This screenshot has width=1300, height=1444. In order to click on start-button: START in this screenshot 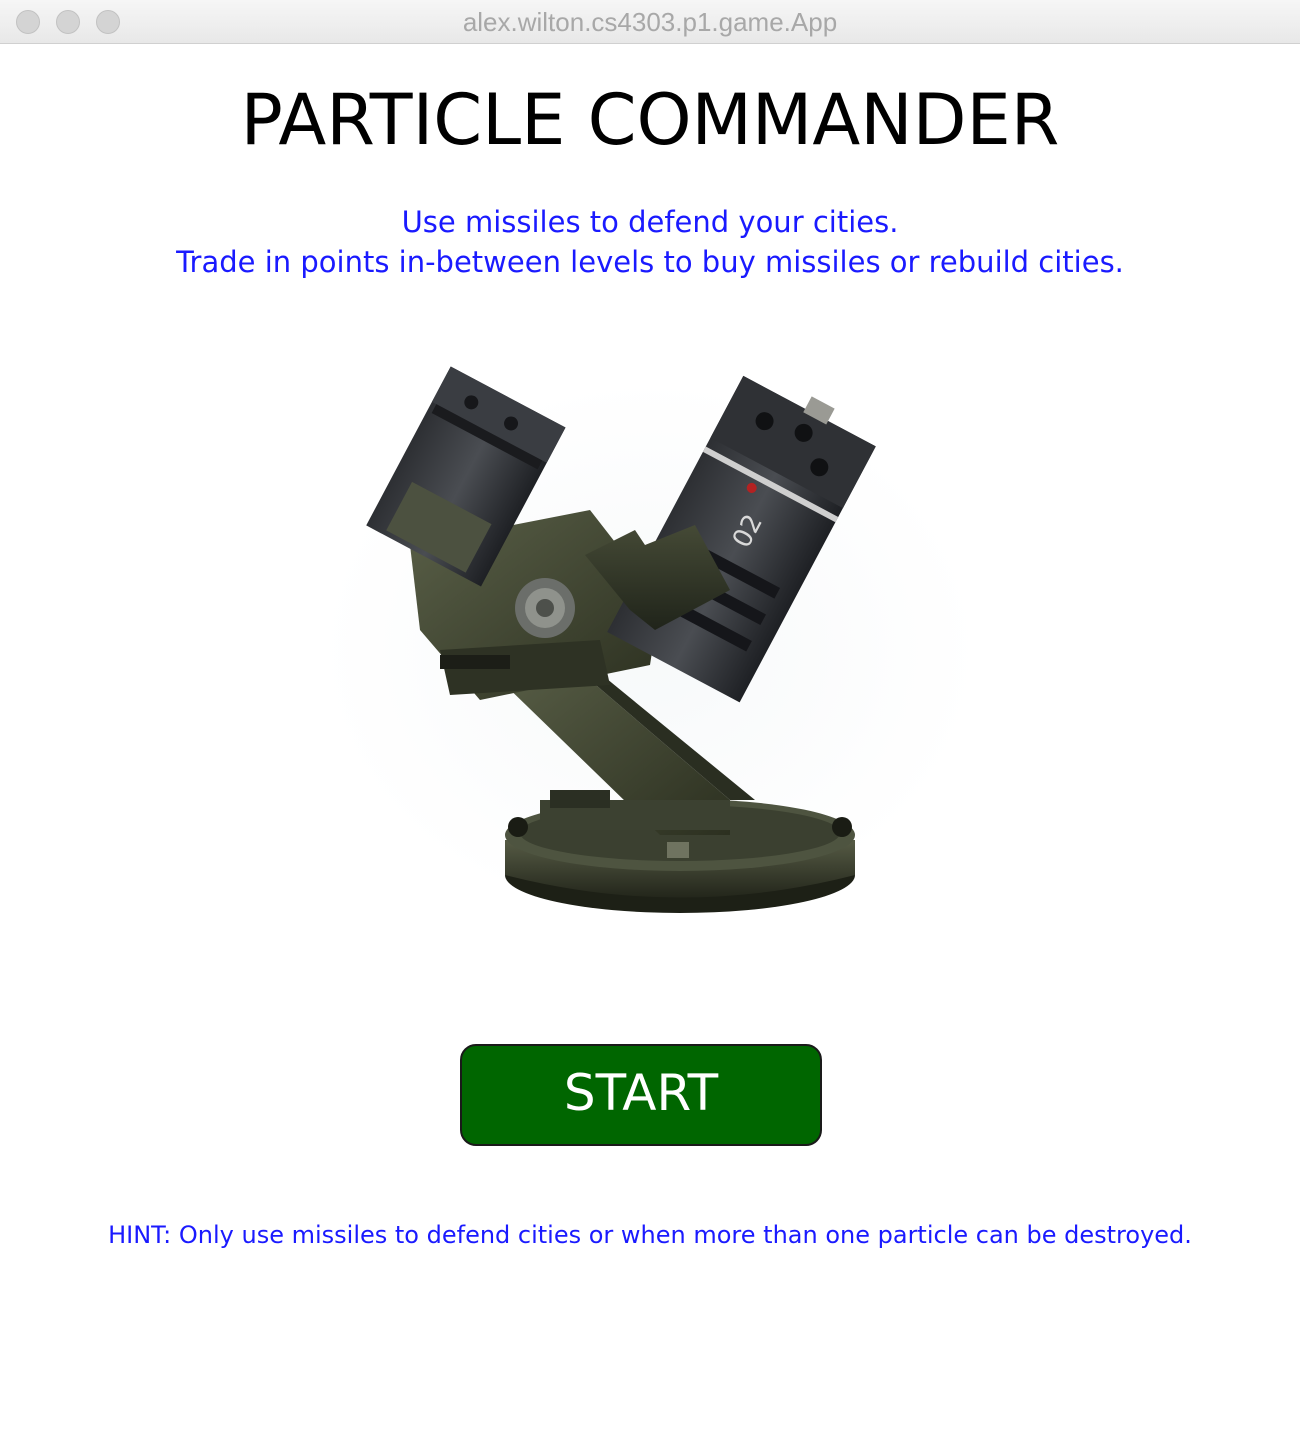, I will do `click(641, 1095)`.